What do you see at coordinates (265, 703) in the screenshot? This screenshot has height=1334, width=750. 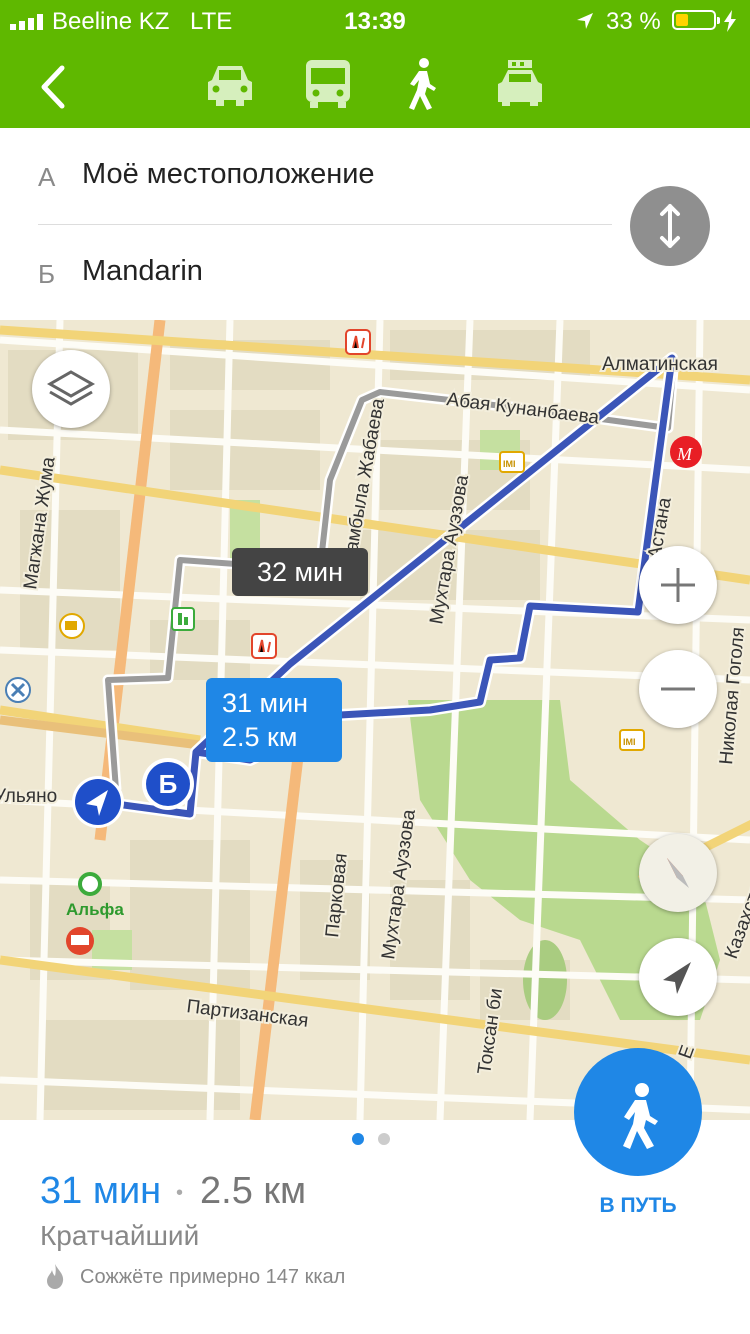 I see `main-route-time: 31 мин` at bounding box center [265, 703].